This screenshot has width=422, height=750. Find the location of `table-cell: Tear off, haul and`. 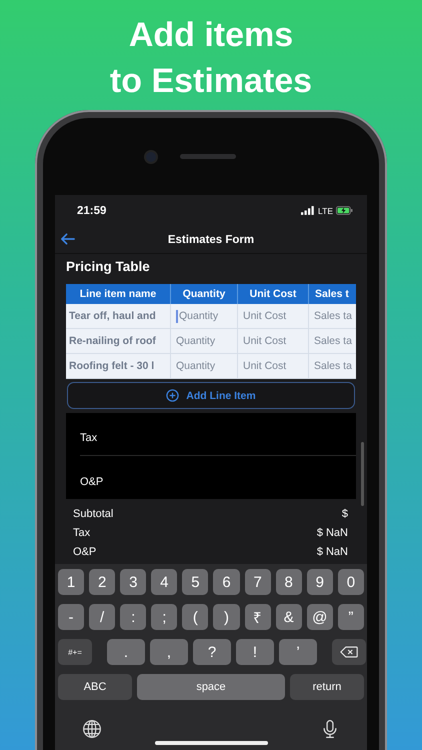

table-cell: Tear off, haul and is located at coordinates (118, 316).